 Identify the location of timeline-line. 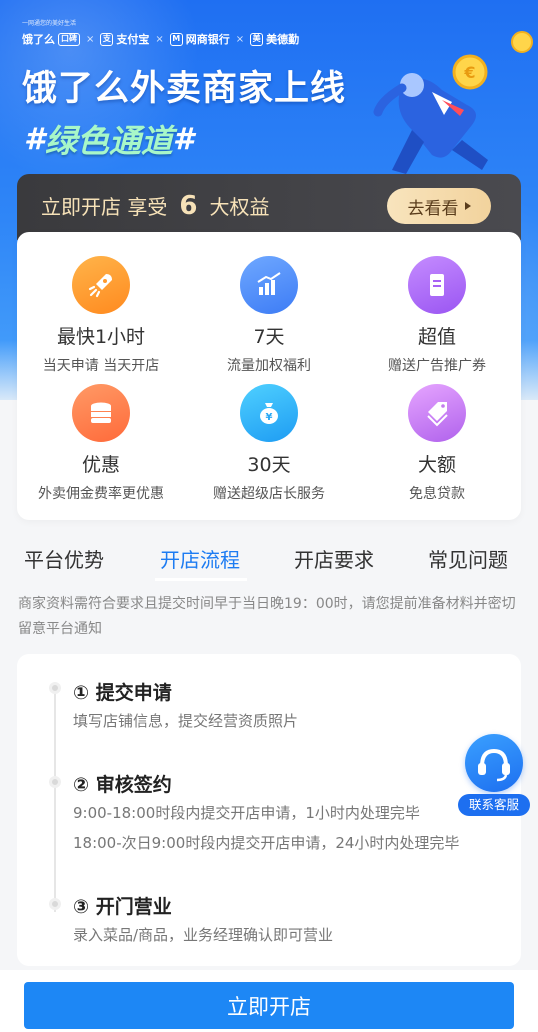
(55, 800).